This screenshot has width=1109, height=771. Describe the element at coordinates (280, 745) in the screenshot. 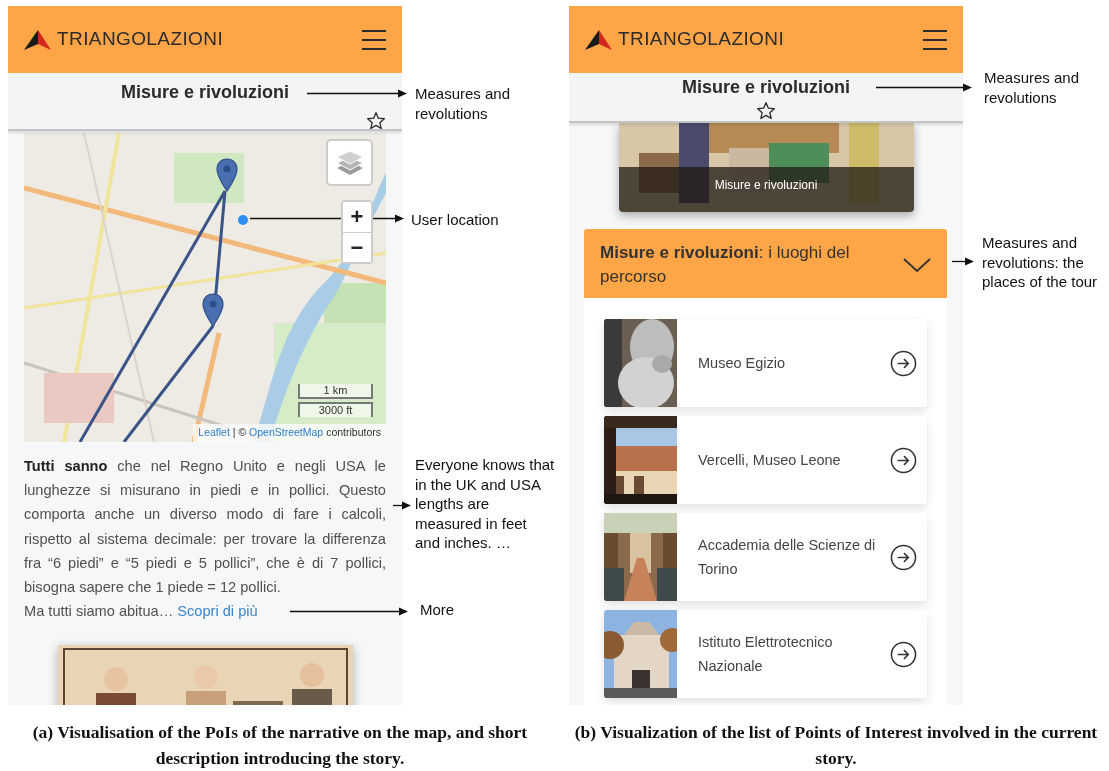

I see `figure-caption: (a) Visualisation of the PoIs of the narrative on the map, and short description introducing the story.` at that location.